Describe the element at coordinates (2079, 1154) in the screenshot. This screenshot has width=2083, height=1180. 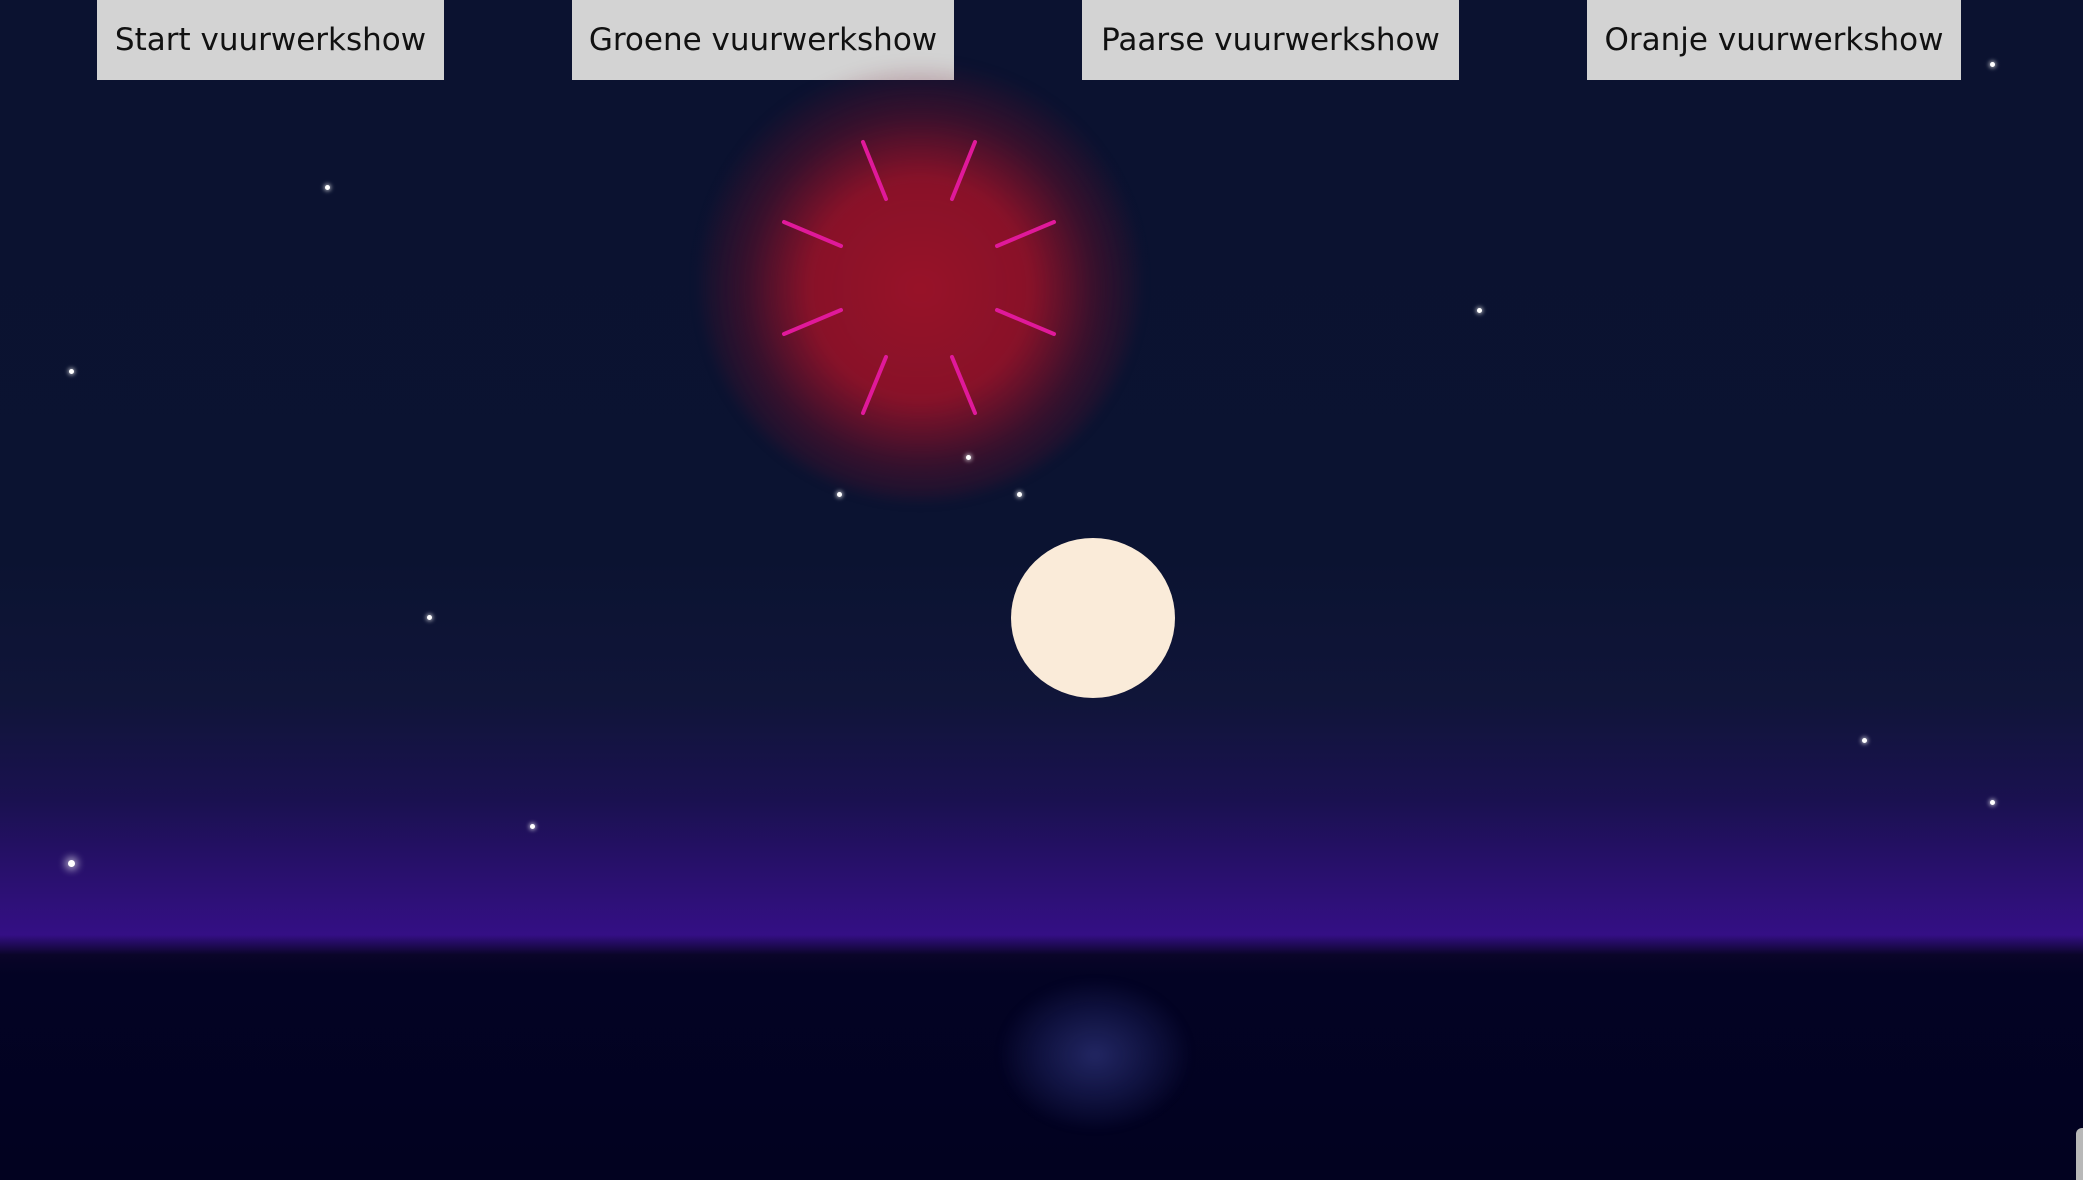
I see `scrollbar-corner` at that location.